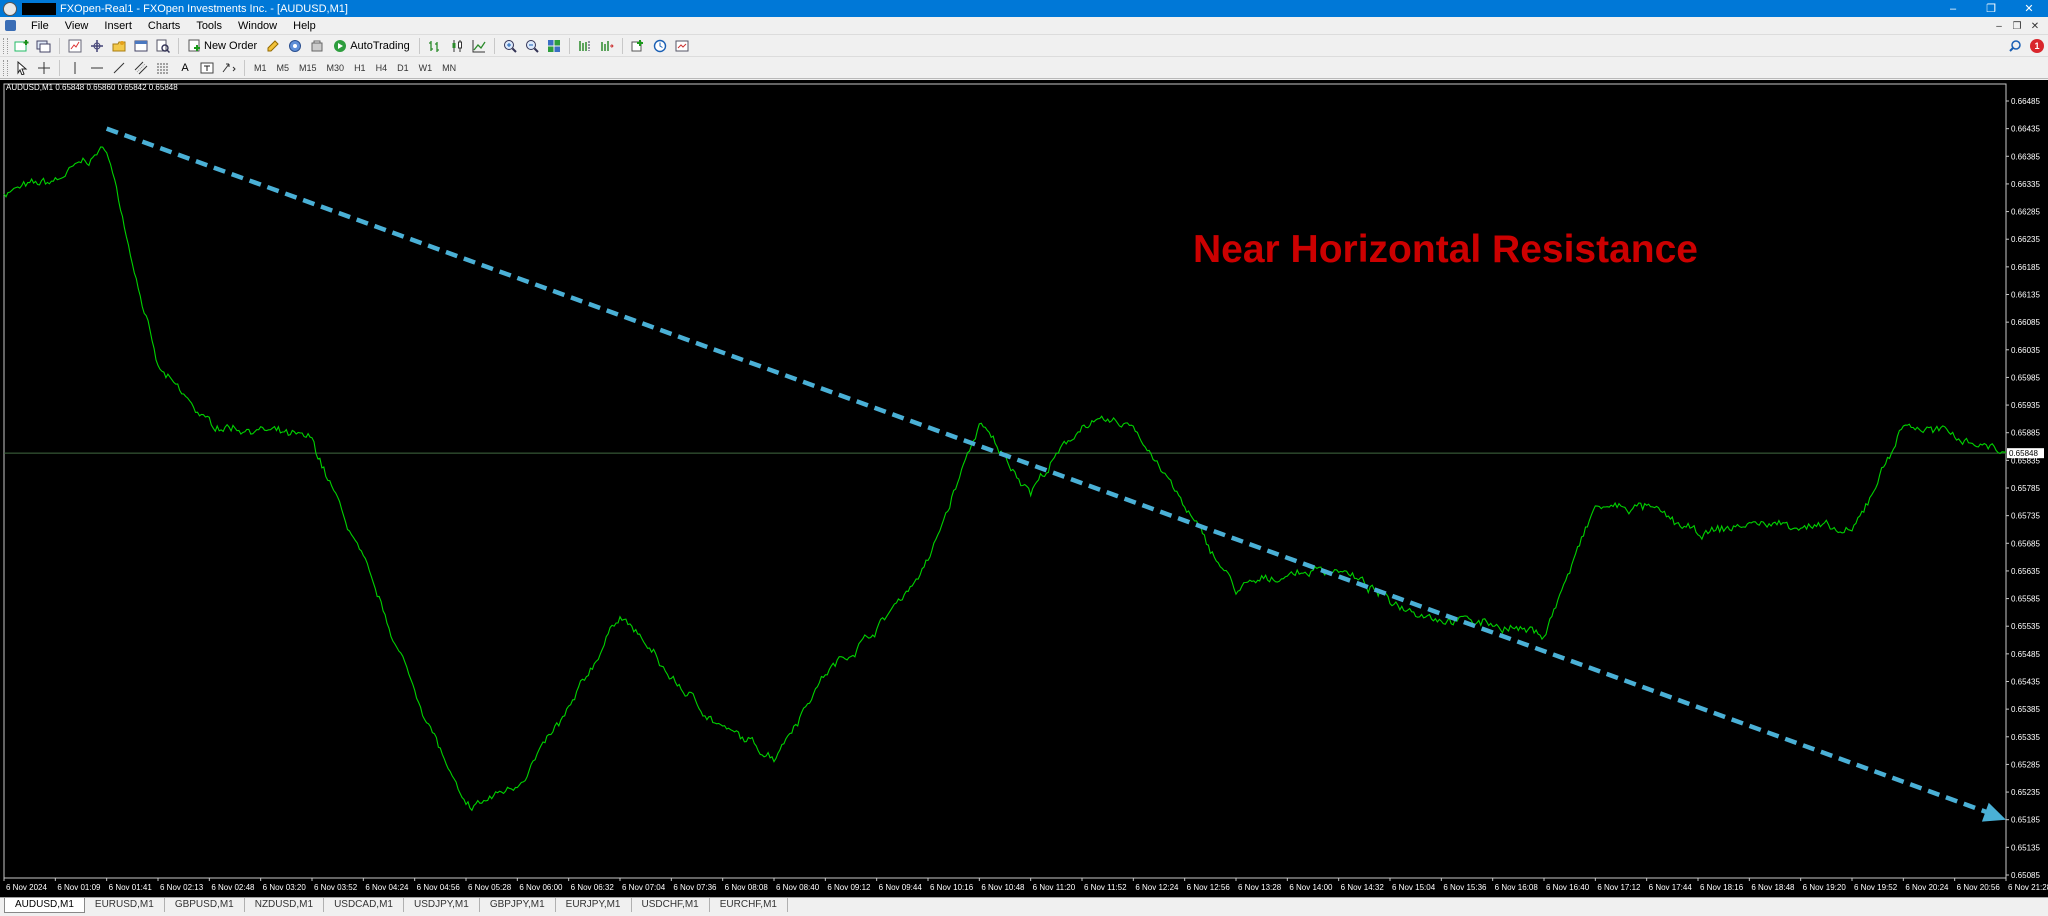 The width and height of the screenshot is (2048, 916). Describe the element at coordinates (273, 46) in the screenshot. I see `metaeditor-icon` at that location.